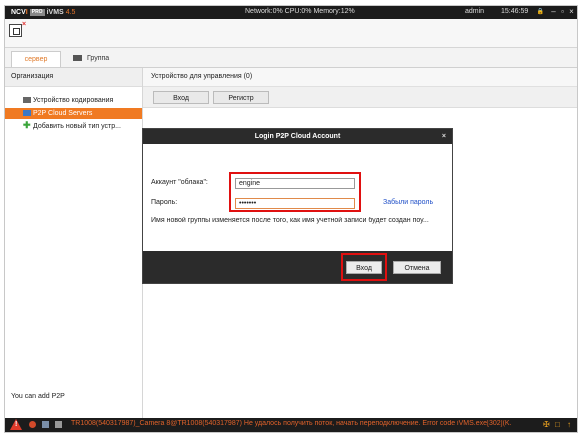  I want to click on highlight-credentials, so click(295, 192).